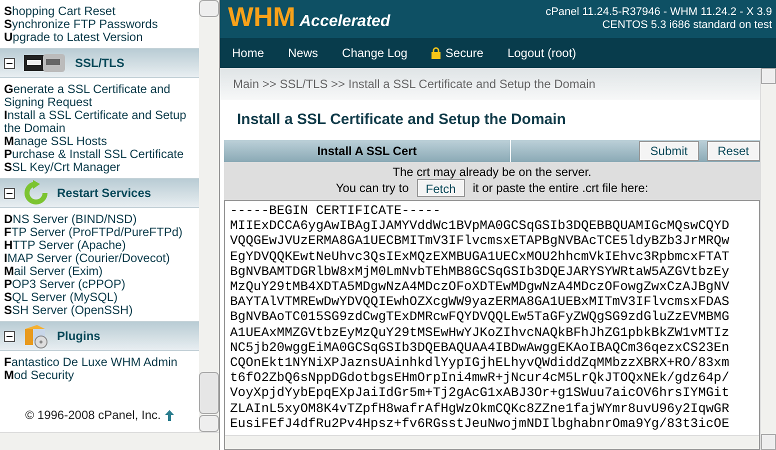  Describe the element at coordinates (733, 151) in the screenshot. I see `form-button: Reset` at that location.